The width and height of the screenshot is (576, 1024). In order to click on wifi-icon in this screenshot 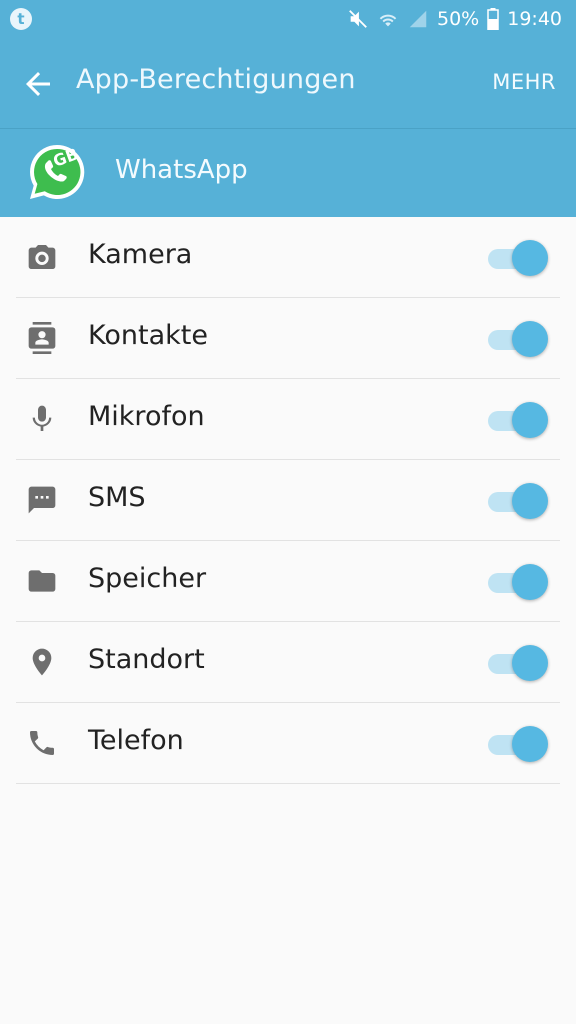, I will do `click(388, 19)`.